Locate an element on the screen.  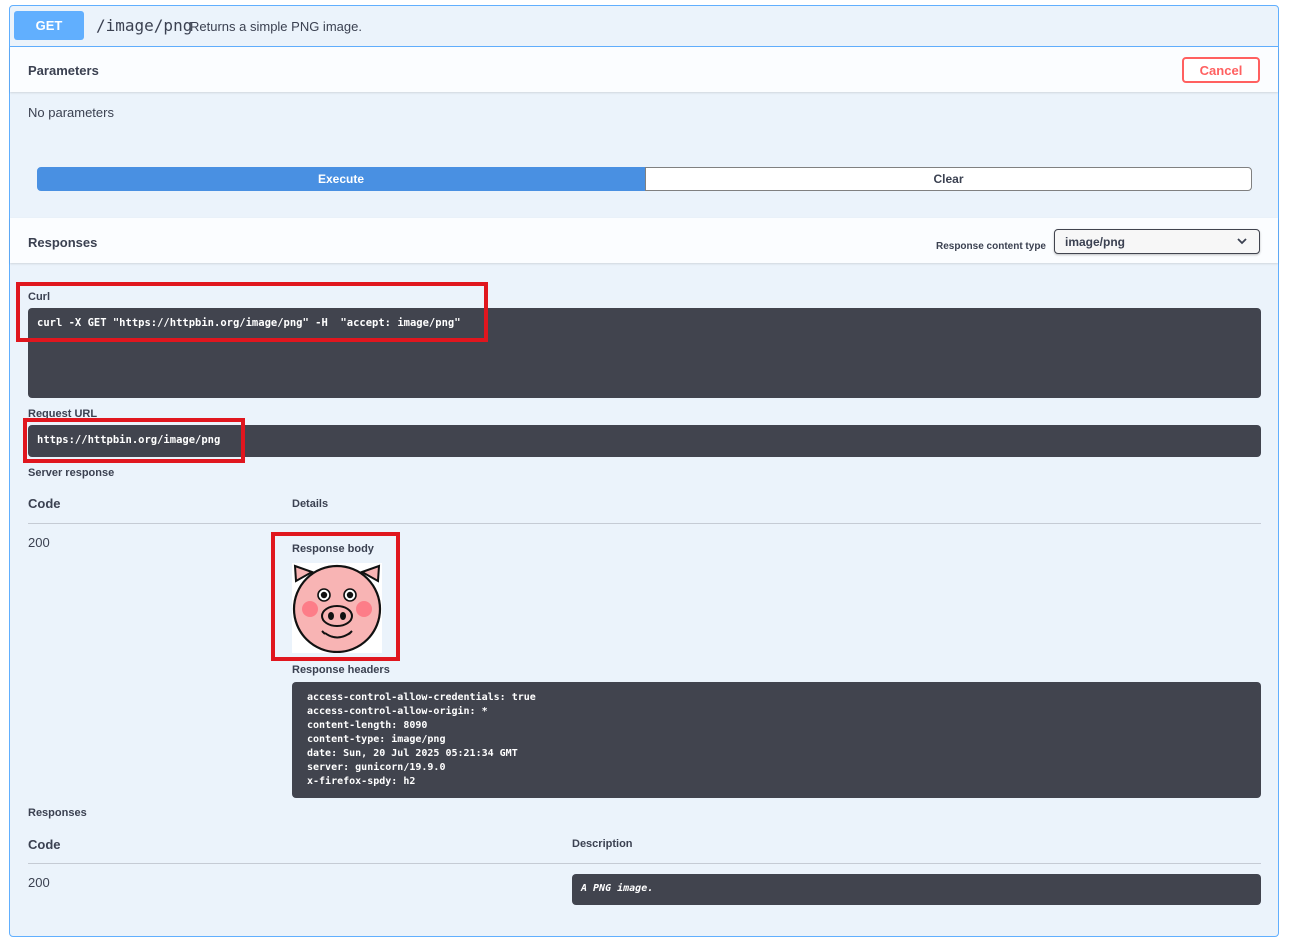
response-headers-label: Response headers is located at coordinates (341, 670).